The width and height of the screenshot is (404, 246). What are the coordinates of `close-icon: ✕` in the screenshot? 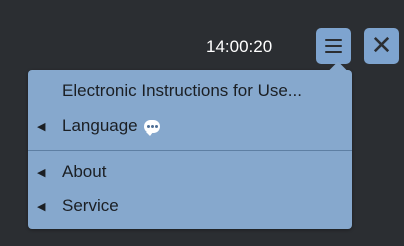 It's located at (381, 46).